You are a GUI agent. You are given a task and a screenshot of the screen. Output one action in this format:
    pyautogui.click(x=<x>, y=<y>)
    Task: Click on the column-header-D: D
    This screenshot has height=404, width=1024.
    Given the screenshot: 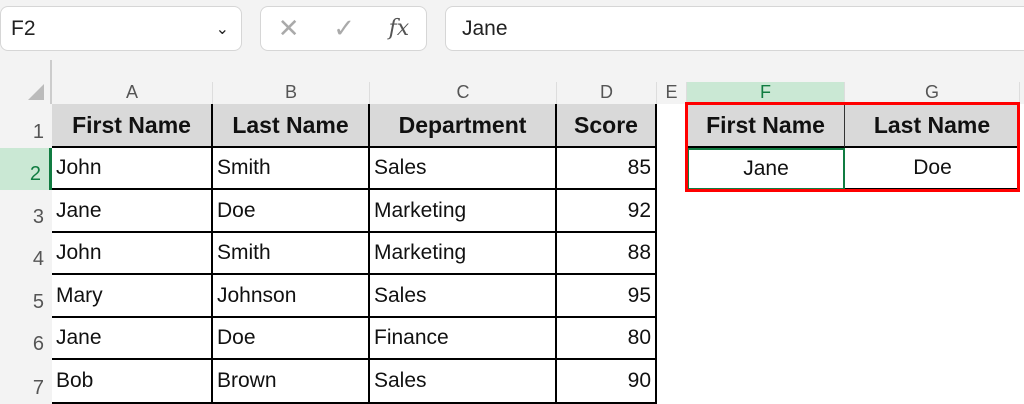 What is the action you would take?
    pyautogui.click(x=607, y=93)
    